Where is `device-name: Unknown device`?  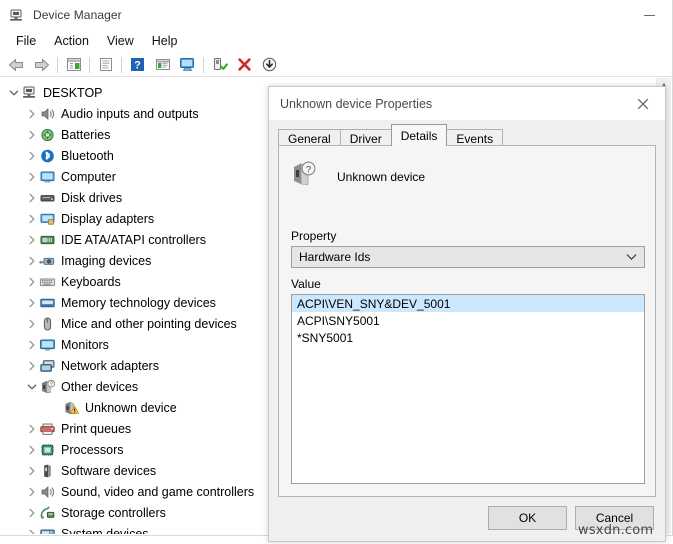 device-name: Unknown device is located at coordinates (381, 176).